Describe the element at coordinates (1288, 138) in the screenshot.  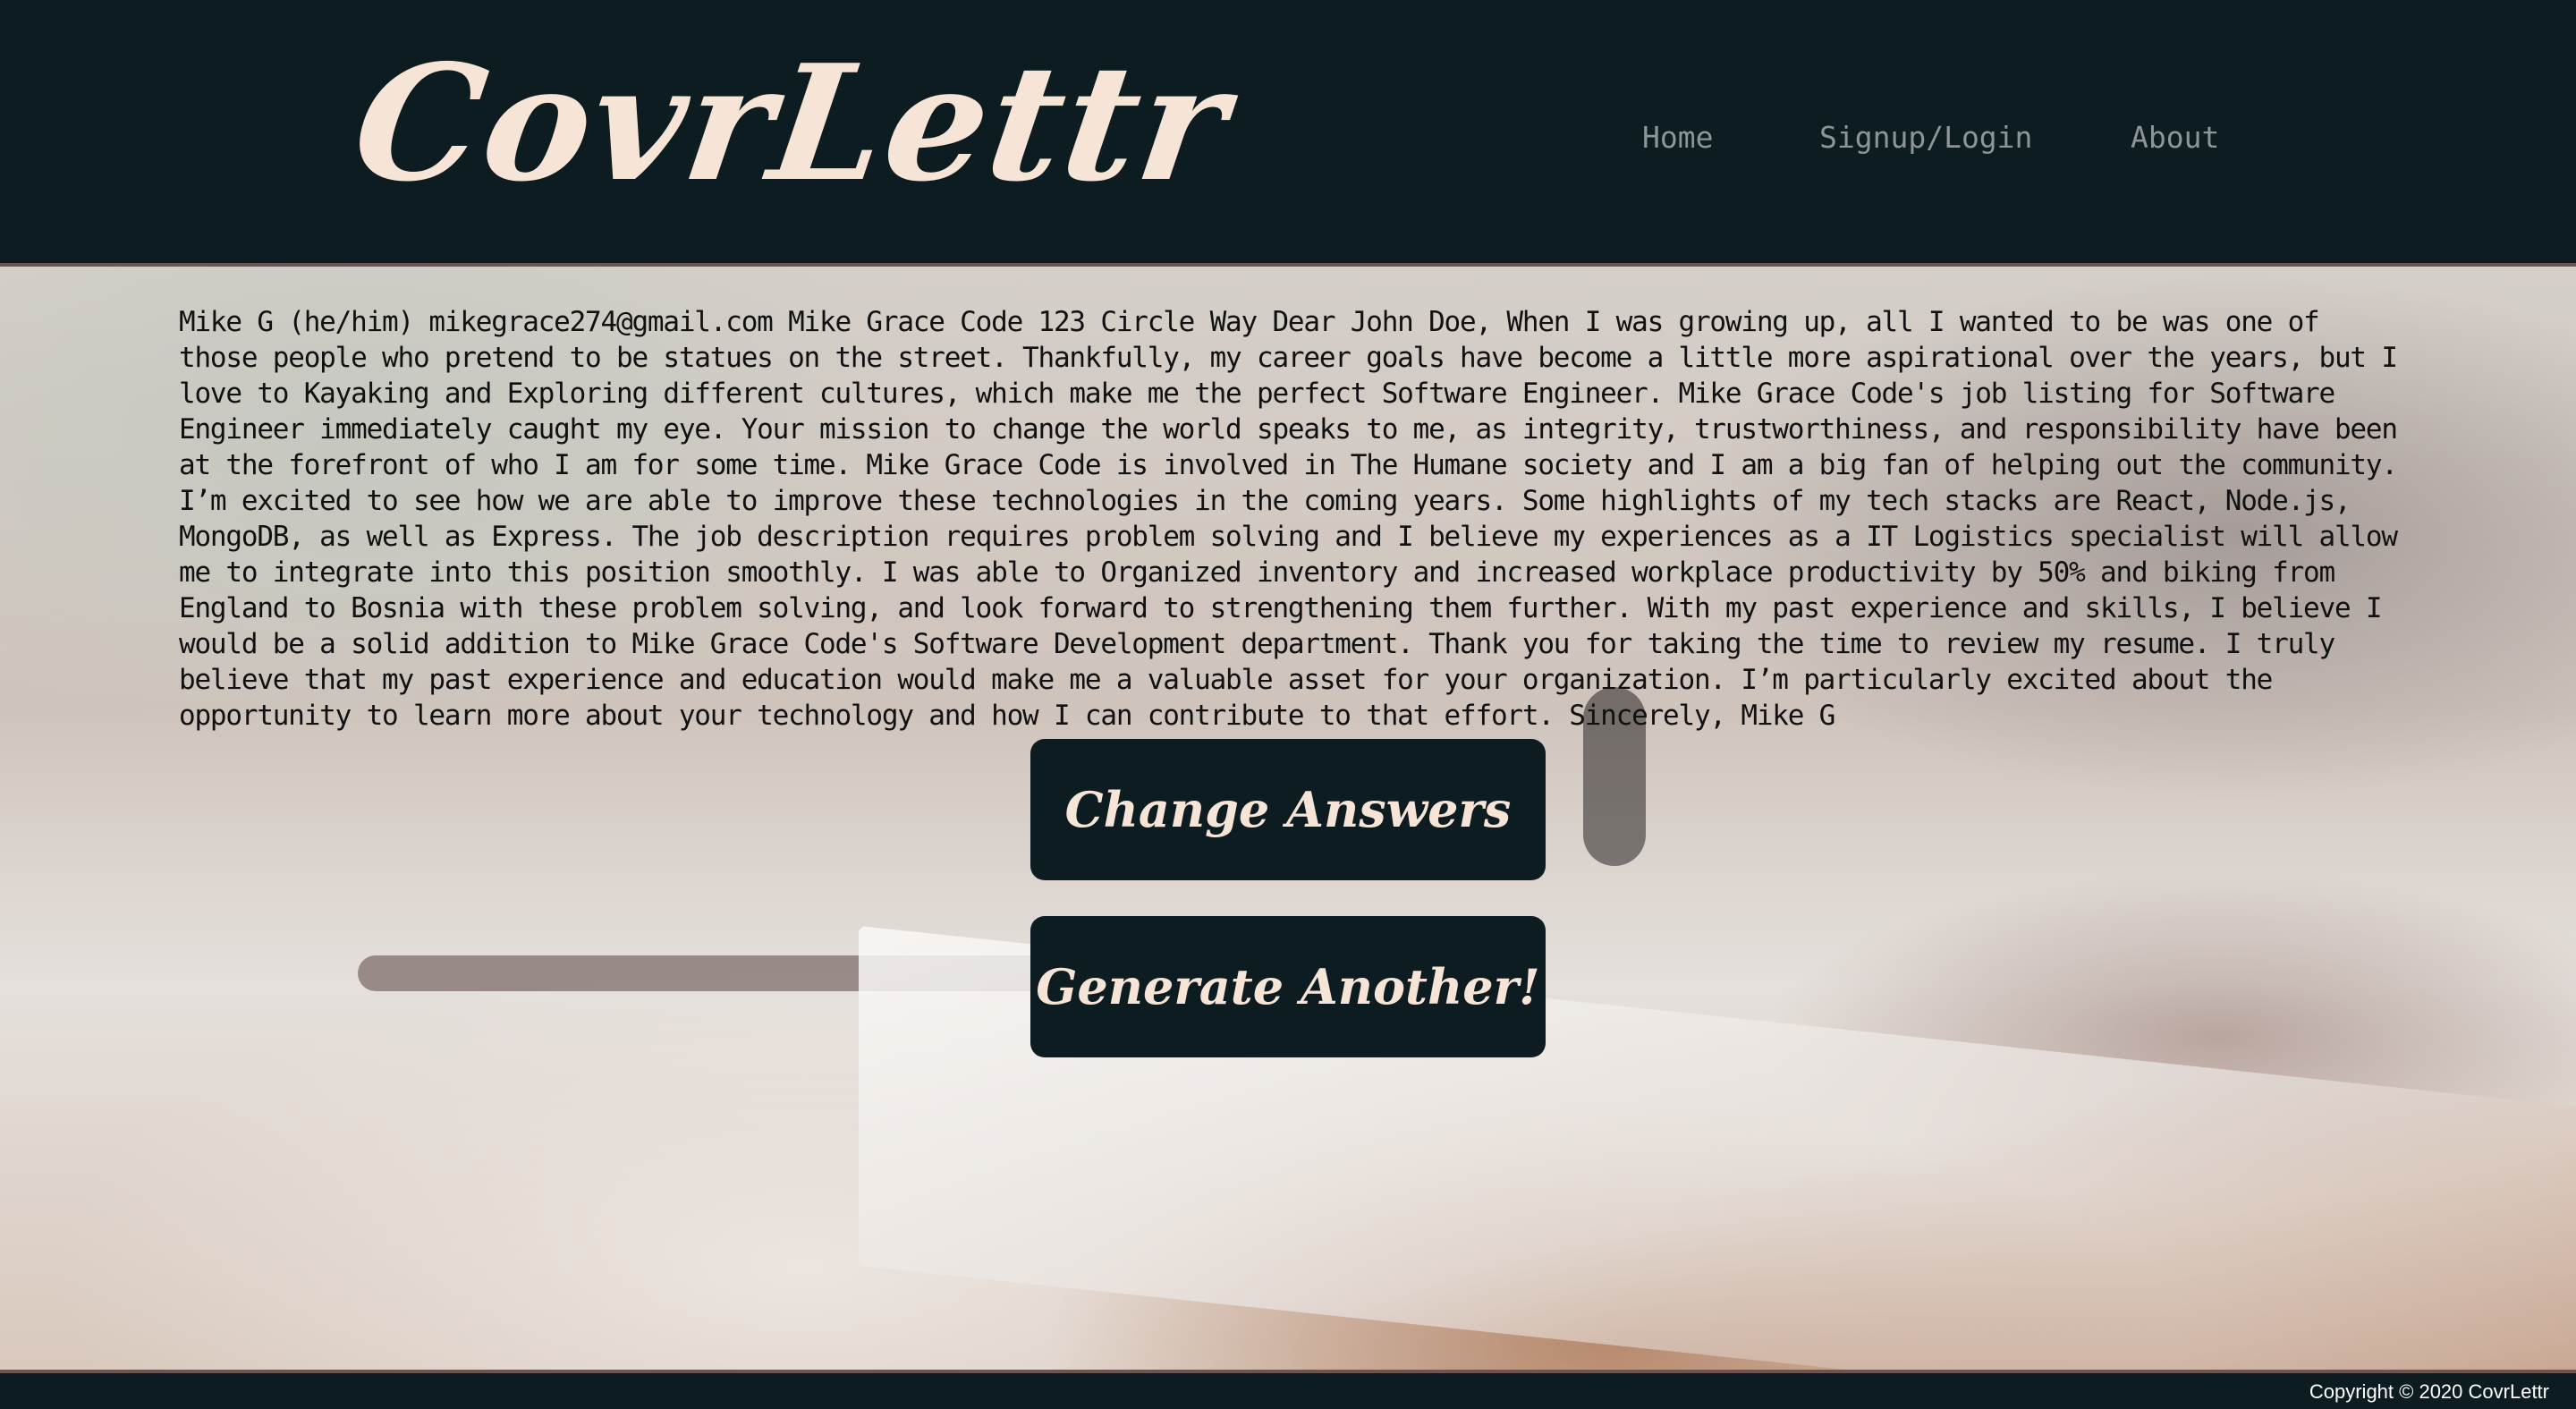
I see `main-nav: Home Signup/Login About` at that location.